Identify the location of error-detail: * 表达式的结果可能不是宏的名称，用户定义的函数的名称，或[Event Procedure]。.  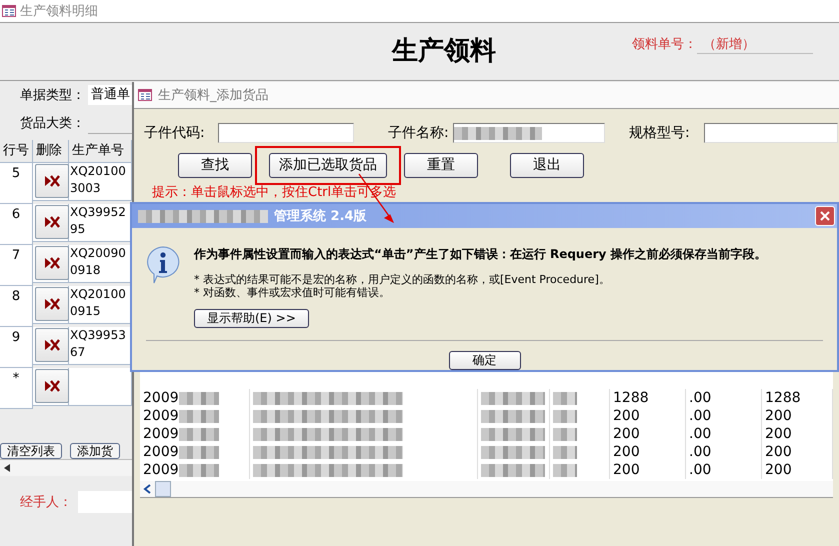
(402, 279).